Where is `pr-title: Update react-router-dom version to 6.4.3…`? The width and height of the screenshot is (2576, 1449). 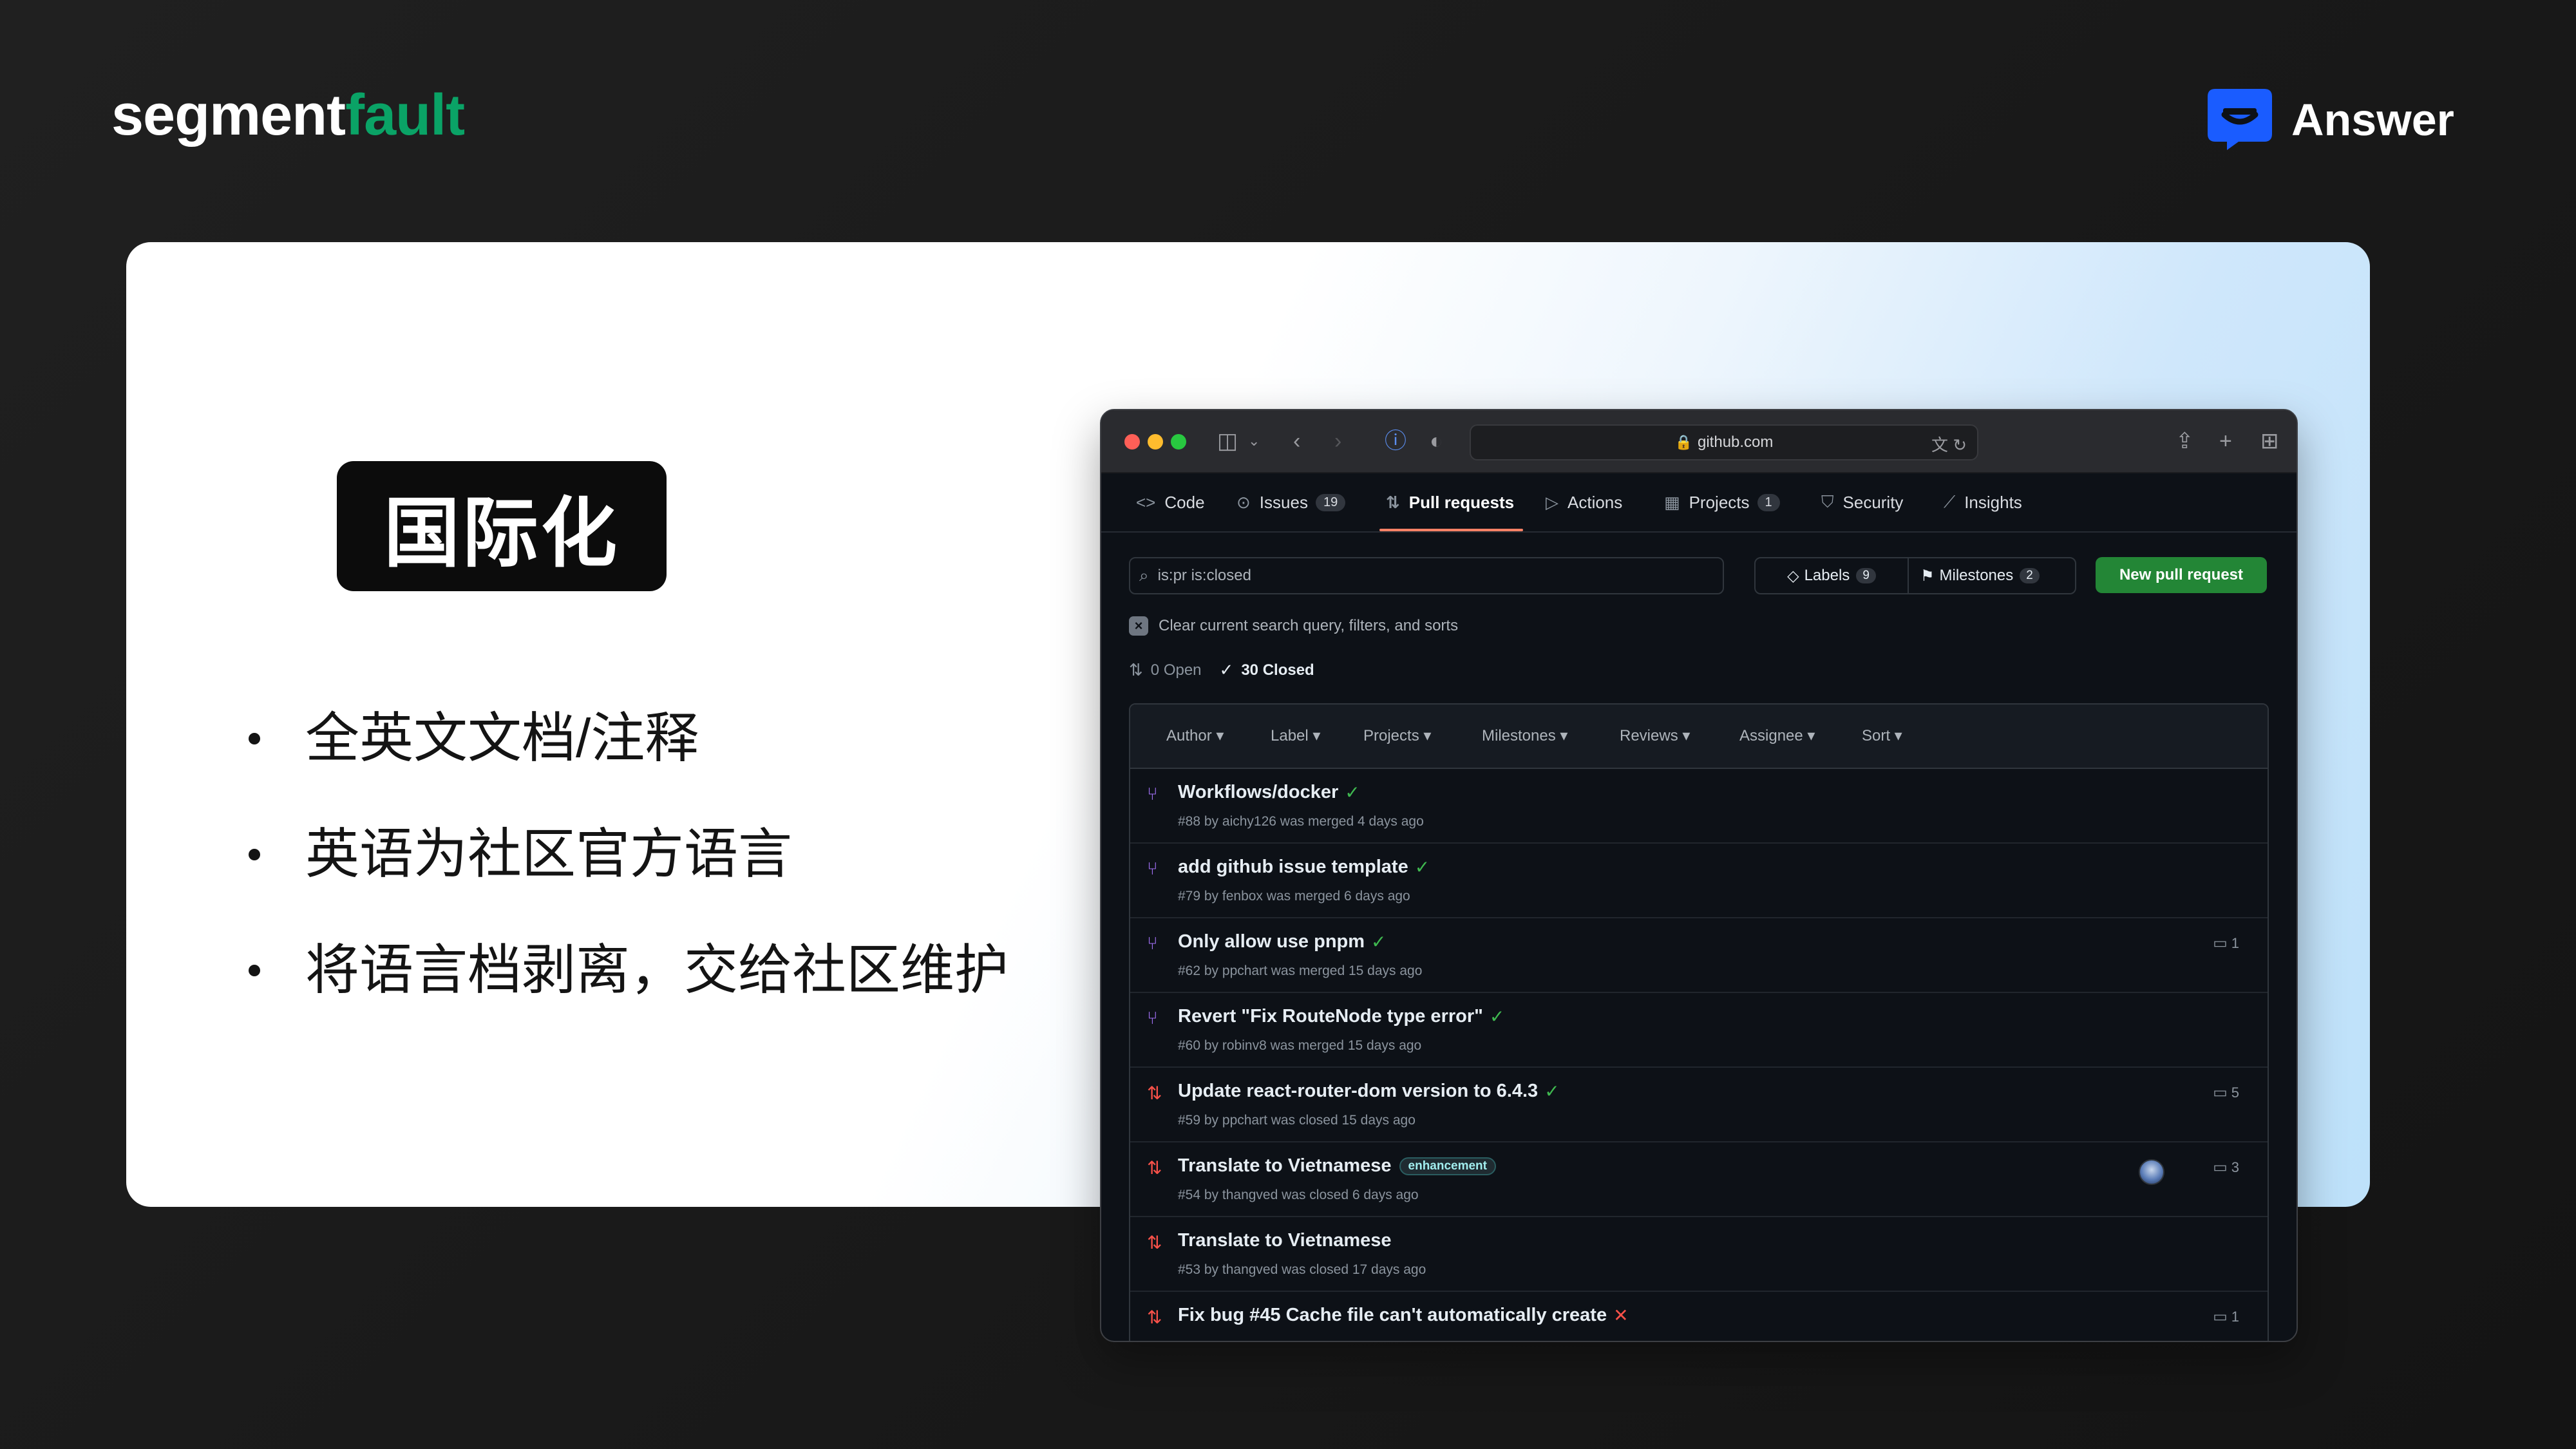
pr-title: Update react-router-dom version to 6.4.3… is located at coordinates (1369, 1092).